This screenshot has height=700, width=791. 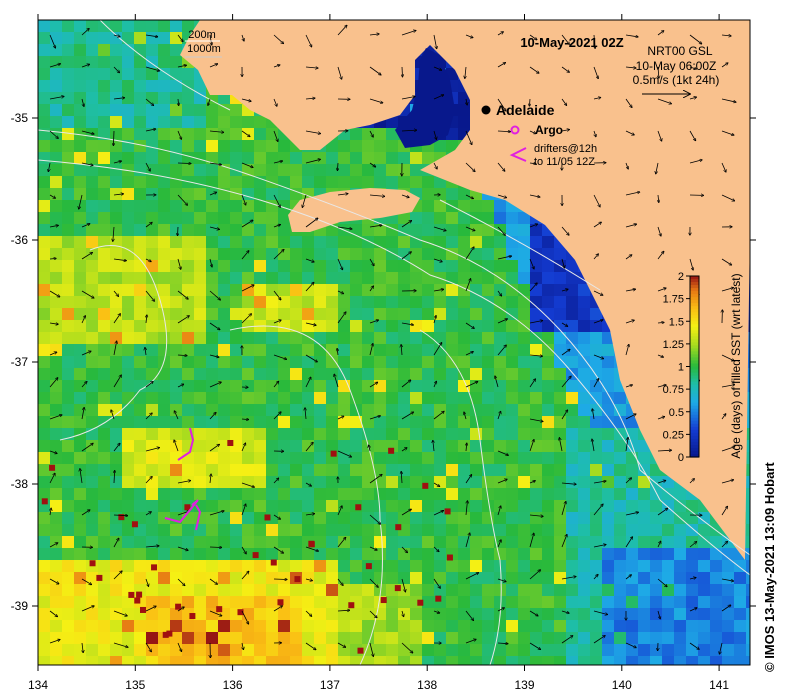 What do you see at coordinates (20, 240) in the screenshot?
I see `y-tick-label: -36` at bounding box center [20, 240].